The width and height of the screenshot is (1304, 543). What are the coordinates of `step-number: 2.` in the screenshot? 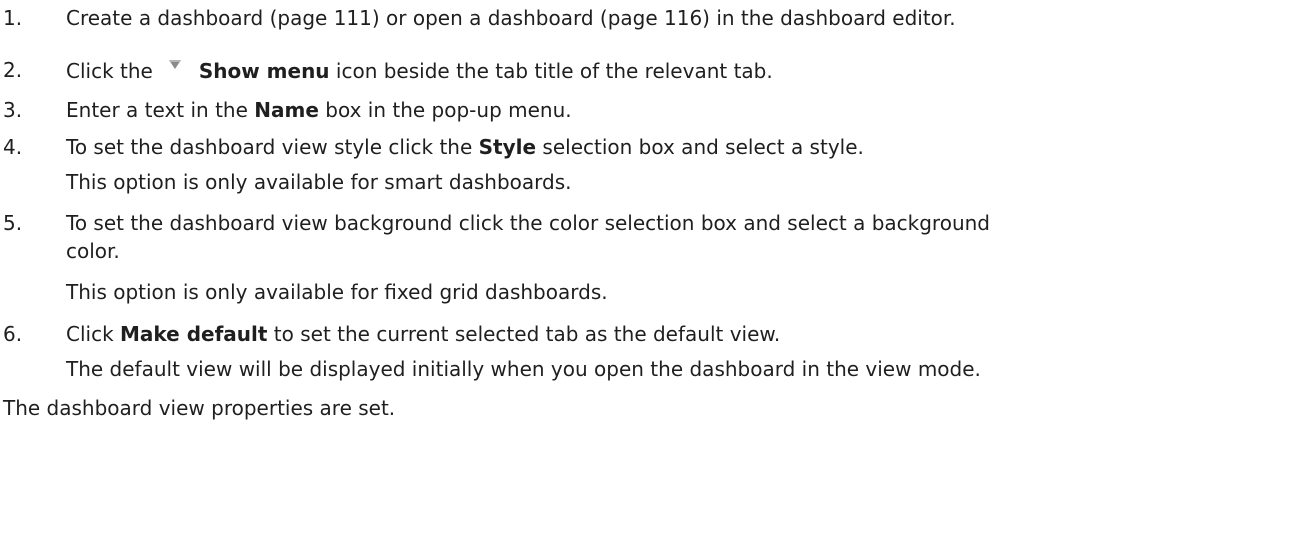 It's located at (13, 70).